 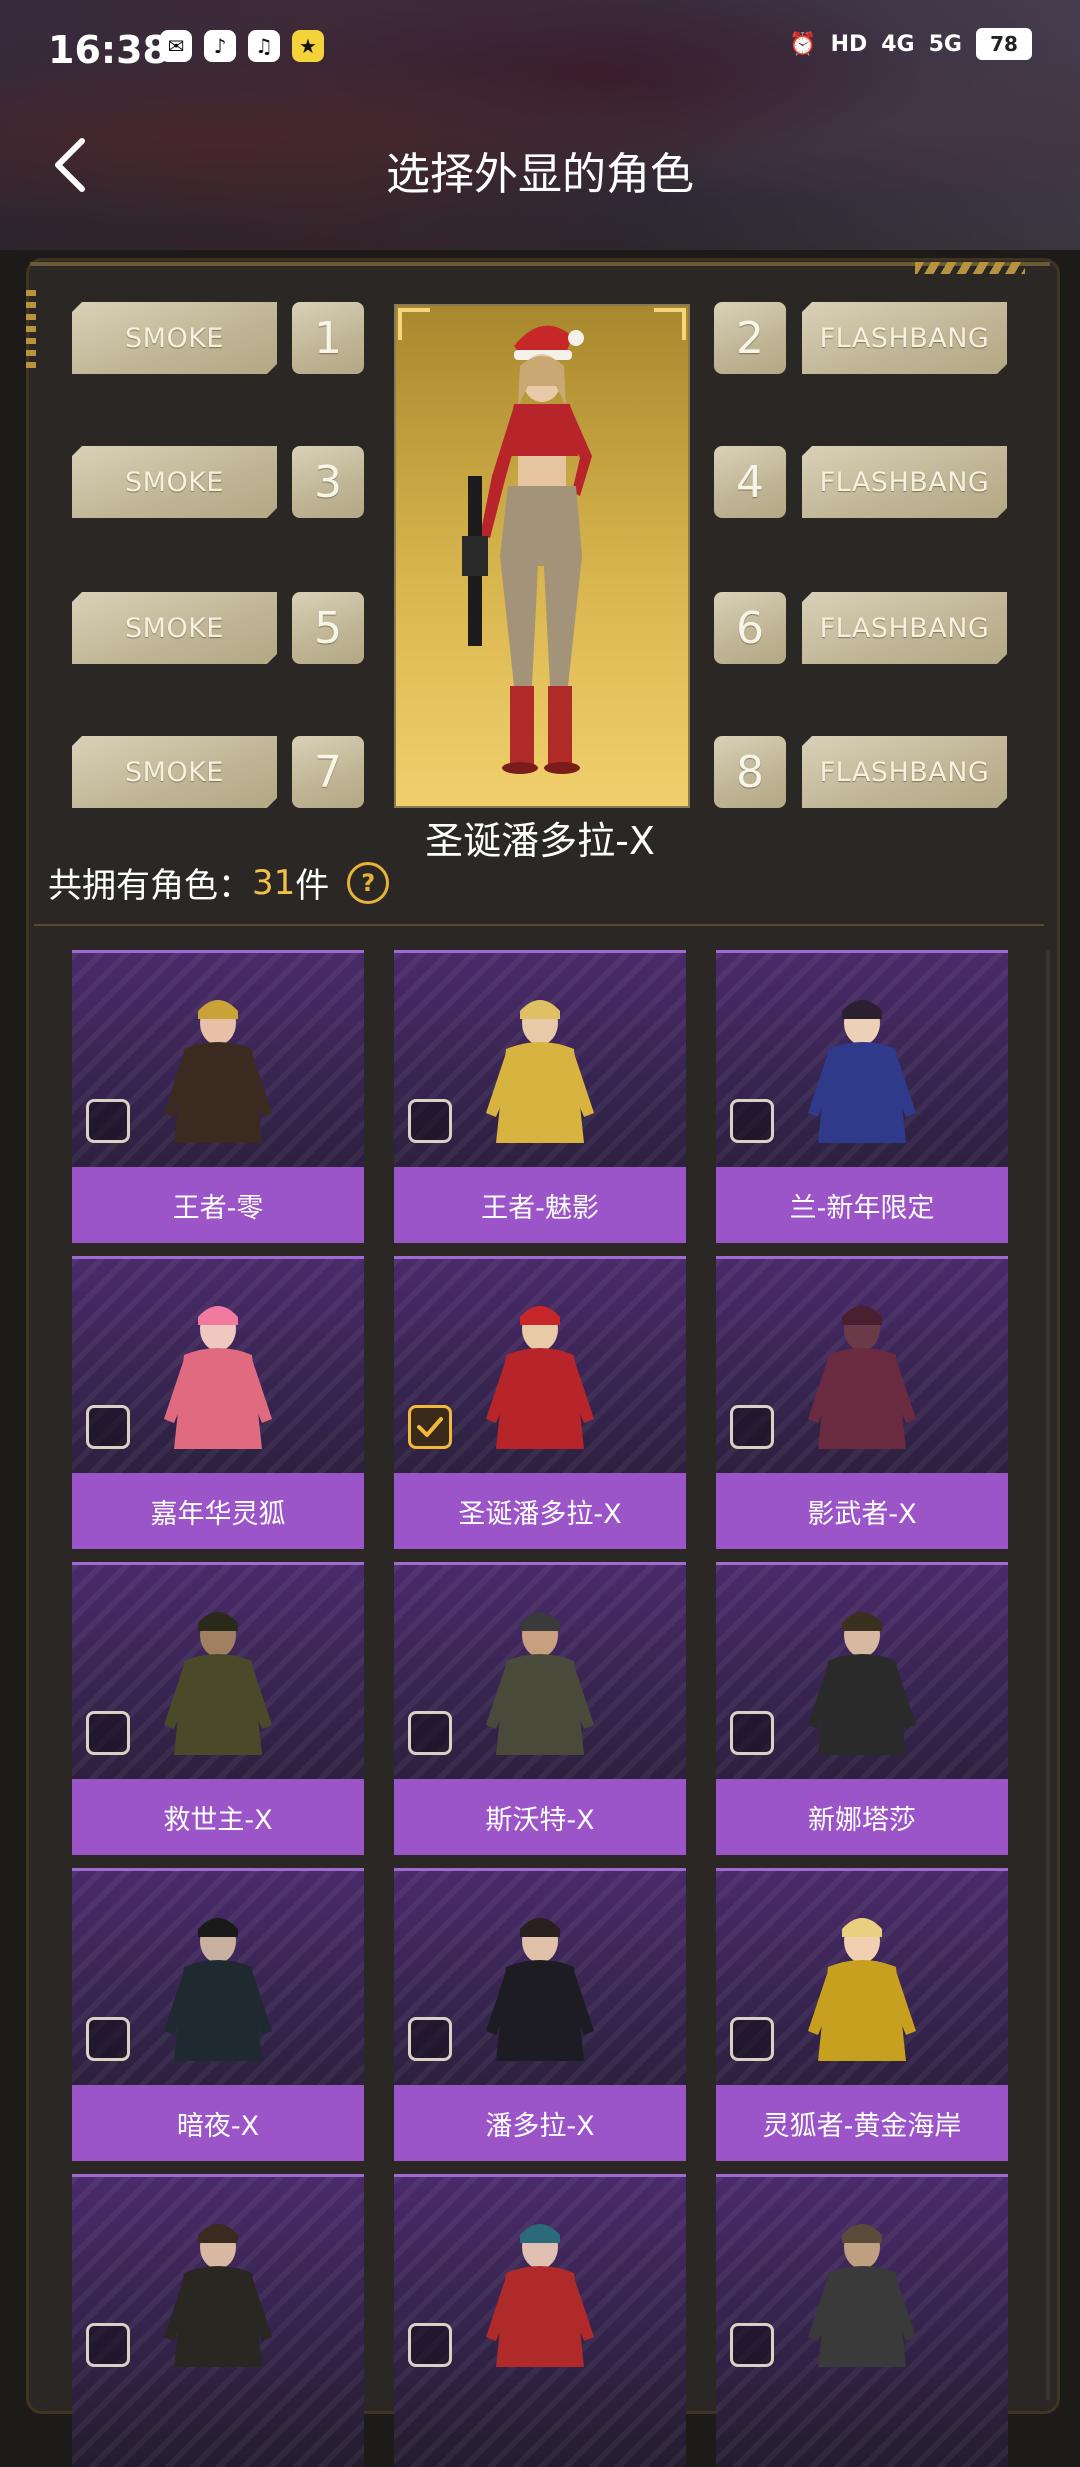 What do you see at coordinates (220, 46) in the screenshot?
I see `tiktok-icon: ♪` at bounding box center [220, 46].